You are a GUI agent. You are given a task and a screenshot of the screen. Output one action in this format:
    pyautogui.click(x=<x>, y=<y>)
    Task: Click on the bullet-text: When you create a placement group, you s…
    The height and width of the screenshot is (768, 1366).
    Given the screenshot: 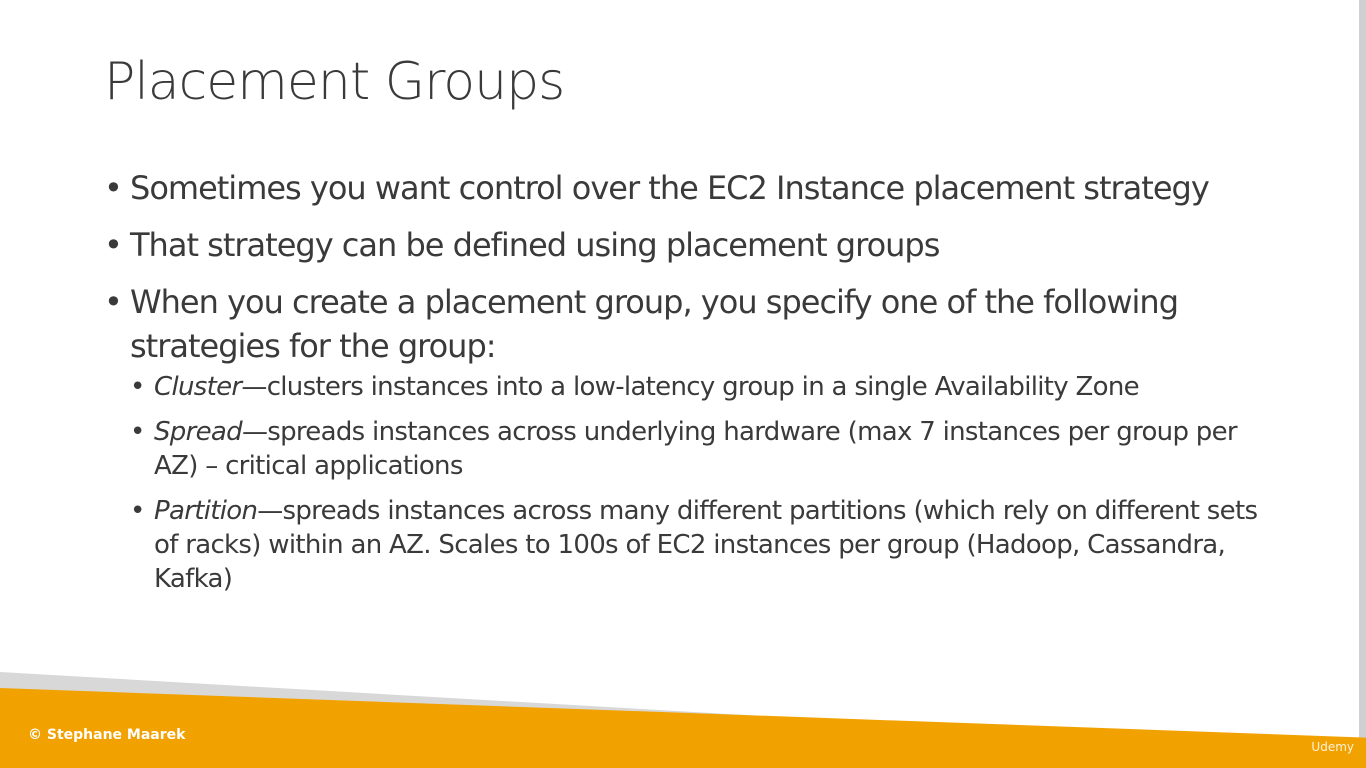 What is the action you would take?
    pyautogui.click(x=654, y=324)
    